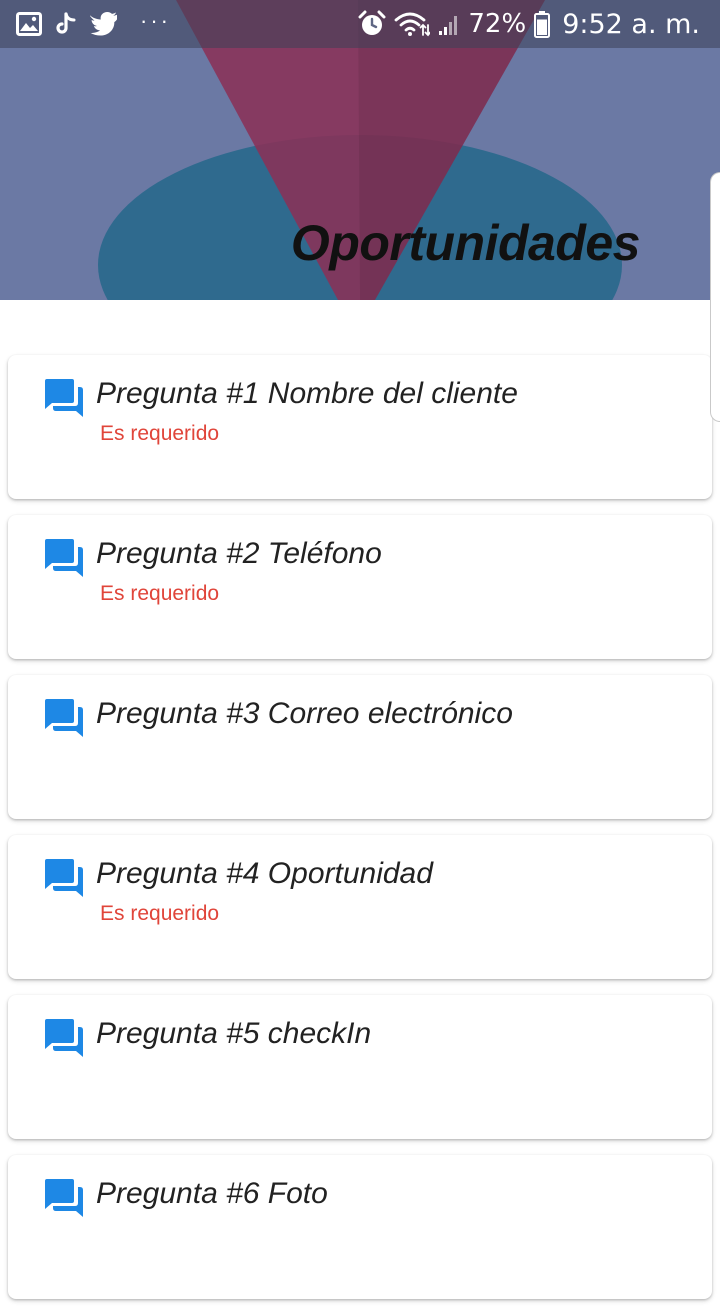 Image resolution: width=720 pixels, height=1315 pixels. I want to click on battery-icon, so click(542, 24).